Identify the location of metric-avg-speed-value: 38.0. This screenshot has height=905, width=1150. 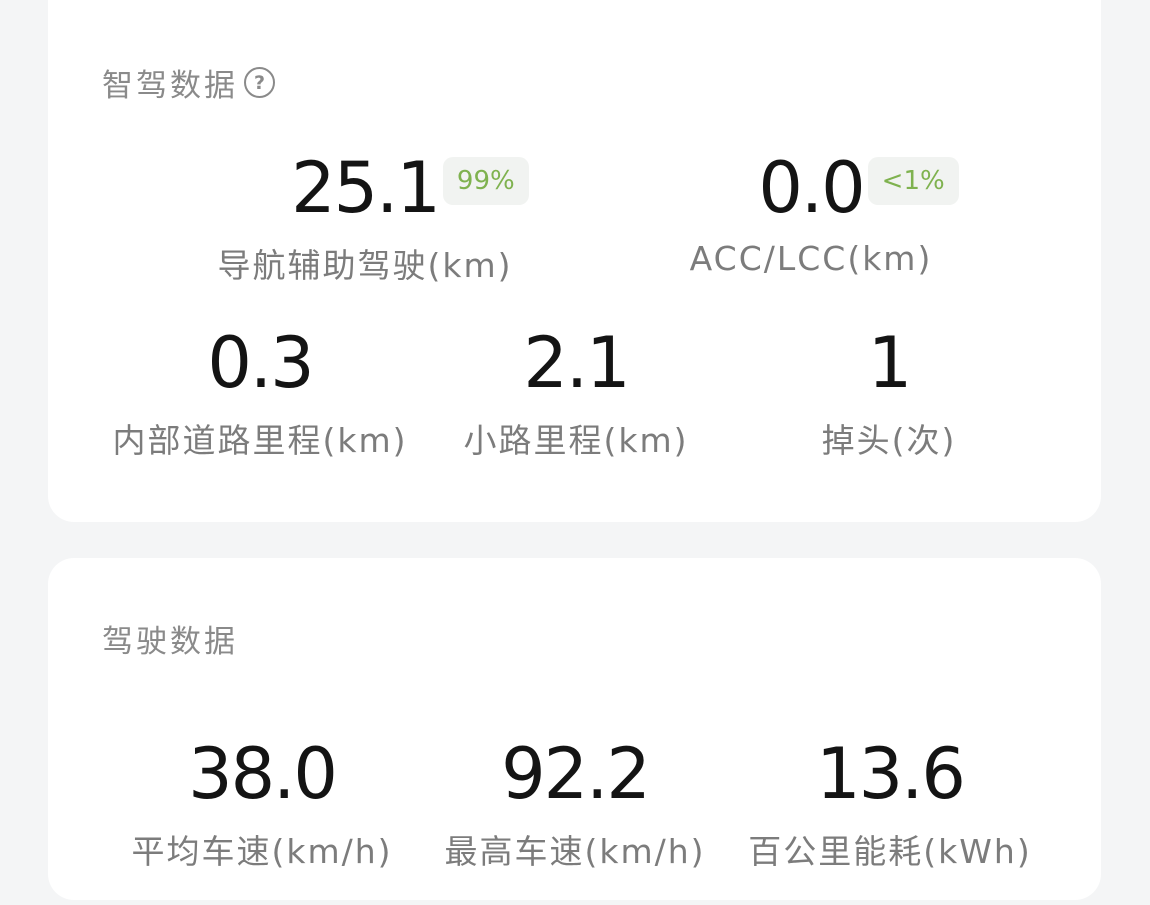
(263, 774).